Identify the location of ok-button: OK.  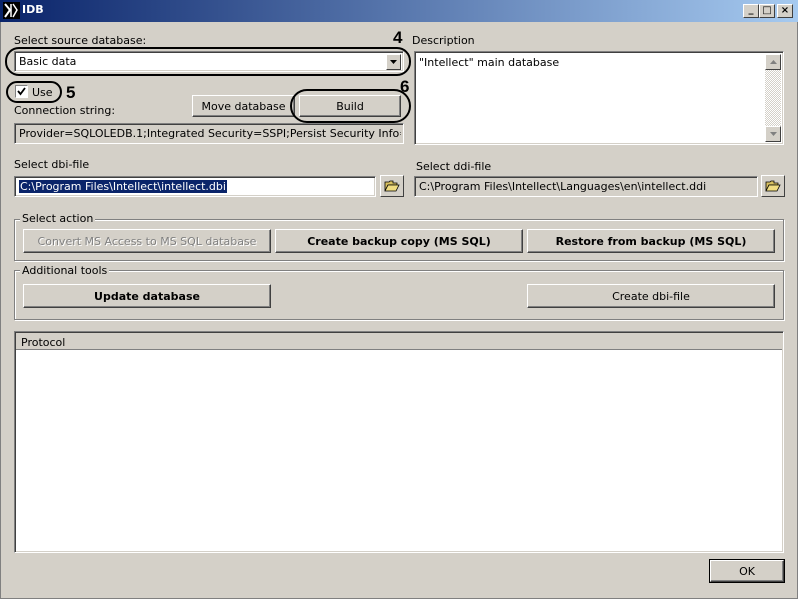
(747, 571).